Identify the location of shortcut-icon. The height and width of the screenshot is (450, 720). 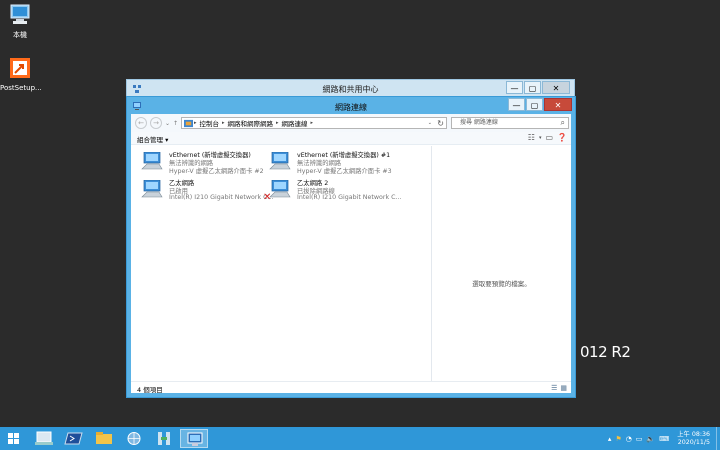
(20, 68).